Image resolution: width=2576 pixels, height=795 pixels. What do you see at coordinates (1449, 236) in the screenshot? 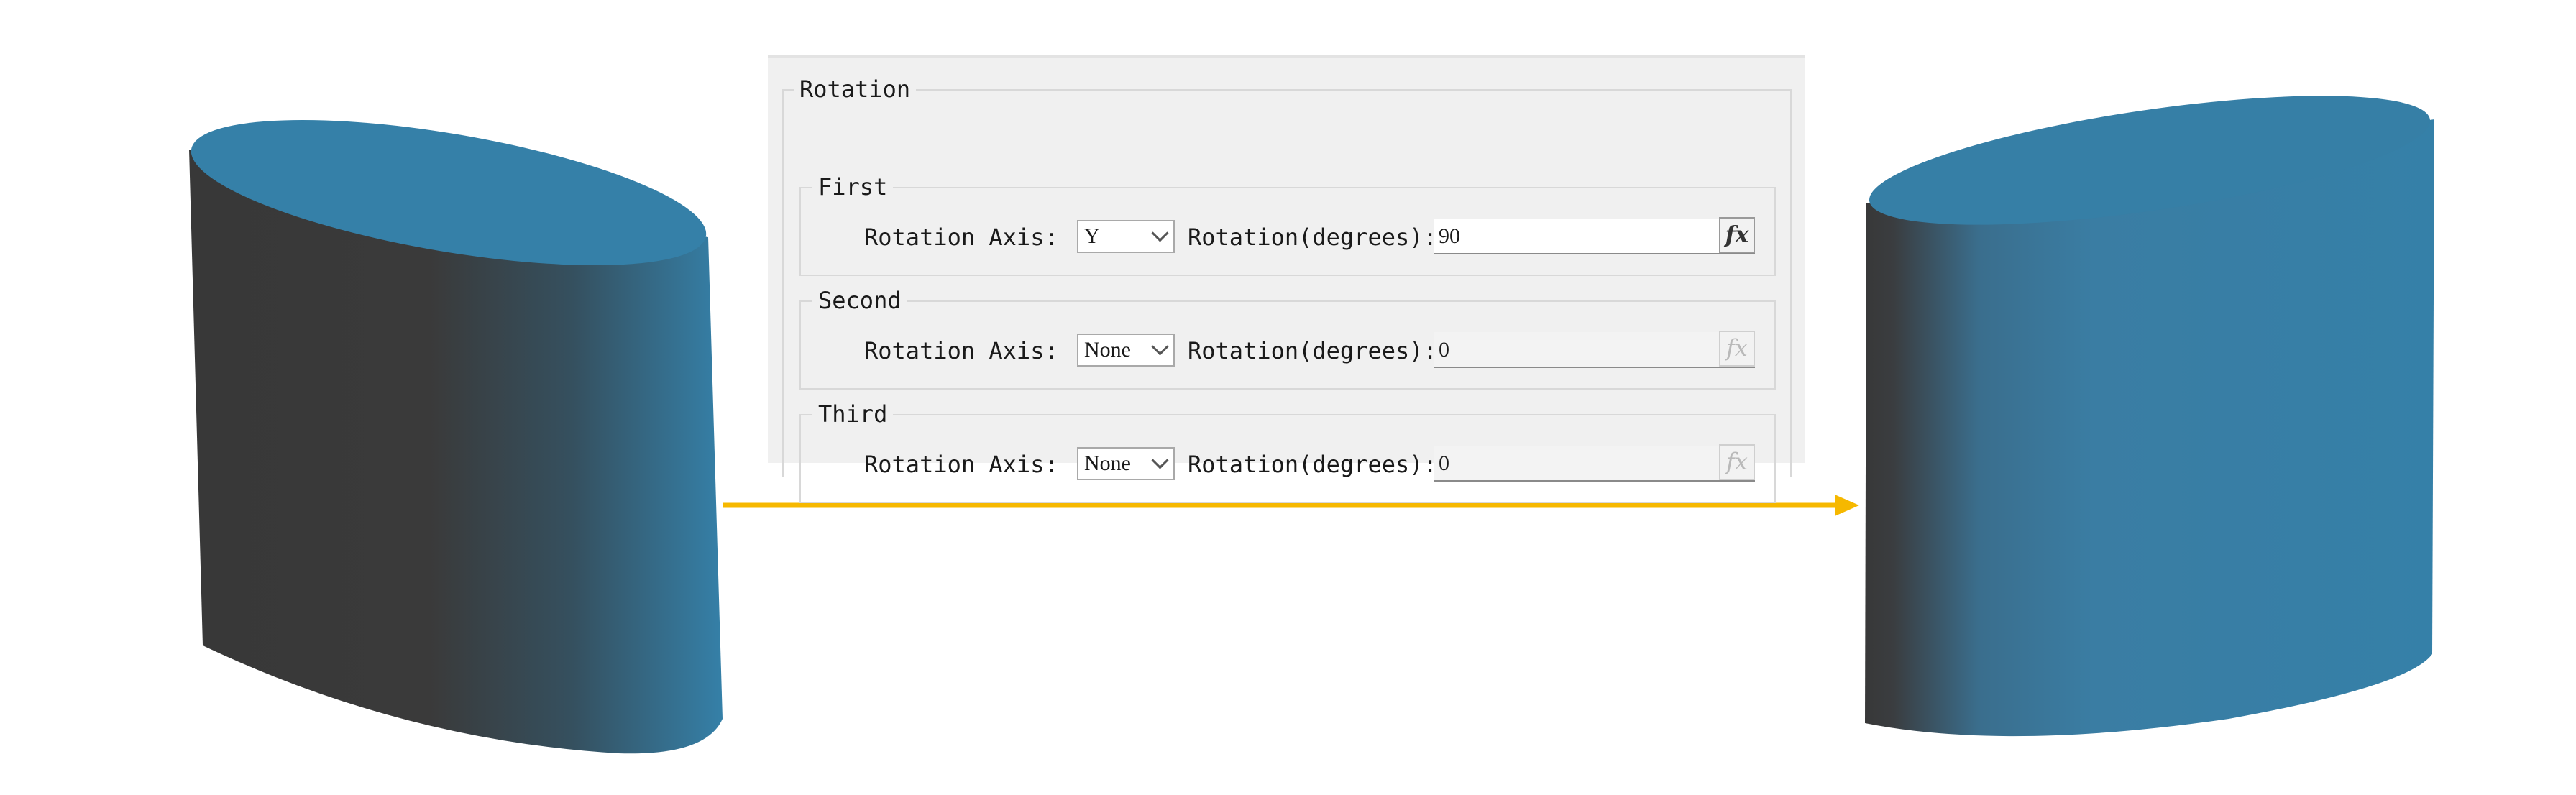
I see `first-degrees-value: 90` at bounding box center [1449, 236].